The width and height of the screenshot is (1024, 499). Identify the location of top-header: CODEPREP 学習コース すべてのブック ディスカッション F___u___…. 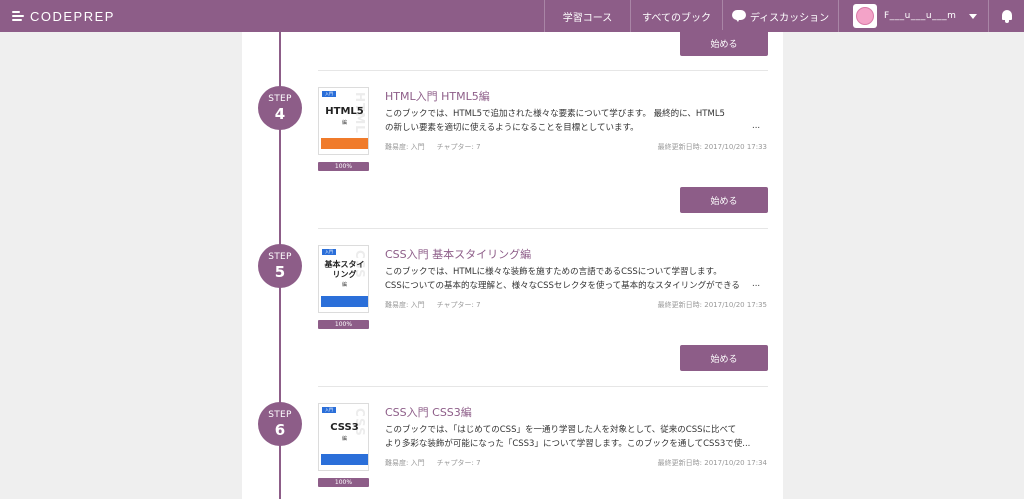
(512, 16).